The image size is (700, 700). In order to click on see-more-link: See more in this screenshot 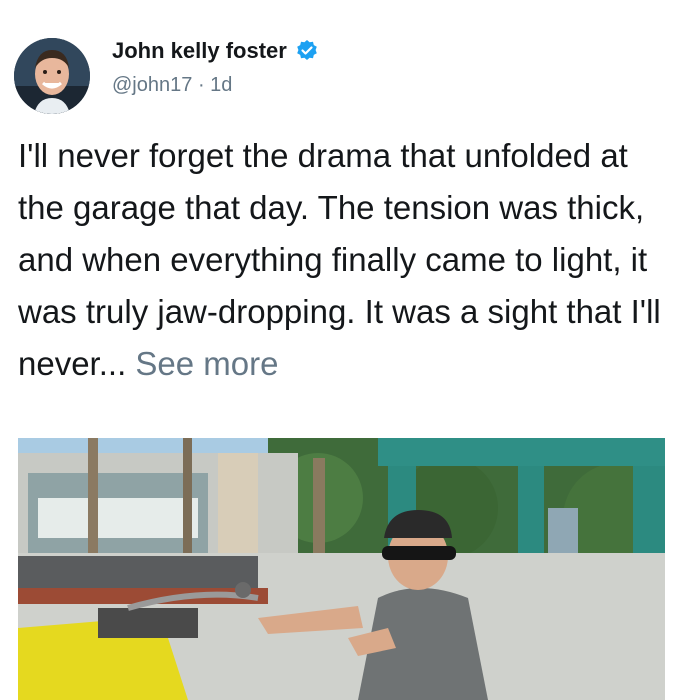, I will do `click(206, 363)`.